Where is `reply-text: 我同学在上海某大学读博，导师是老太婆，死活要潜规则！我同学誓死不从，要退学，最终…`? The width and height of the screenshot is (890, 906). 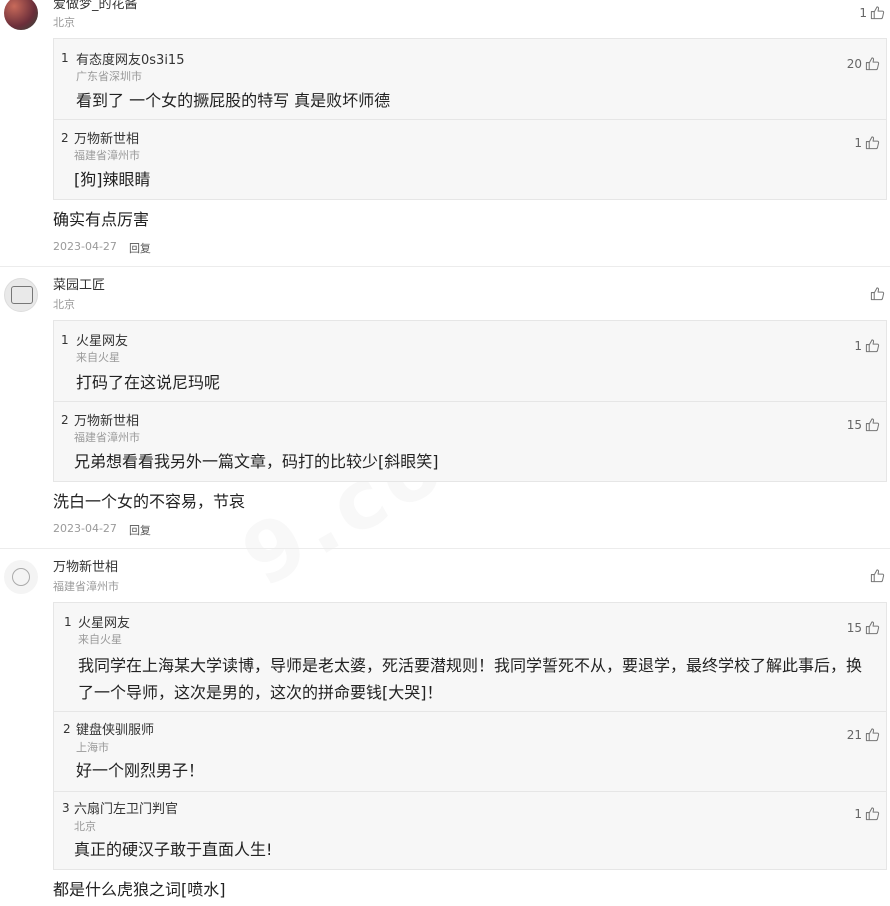
reply-text: 我同学在上海某大学读博，导师是老太婆，死活要潜规则！我同学誓死不从，要退学，最终… is located at coordinates (470, 679).